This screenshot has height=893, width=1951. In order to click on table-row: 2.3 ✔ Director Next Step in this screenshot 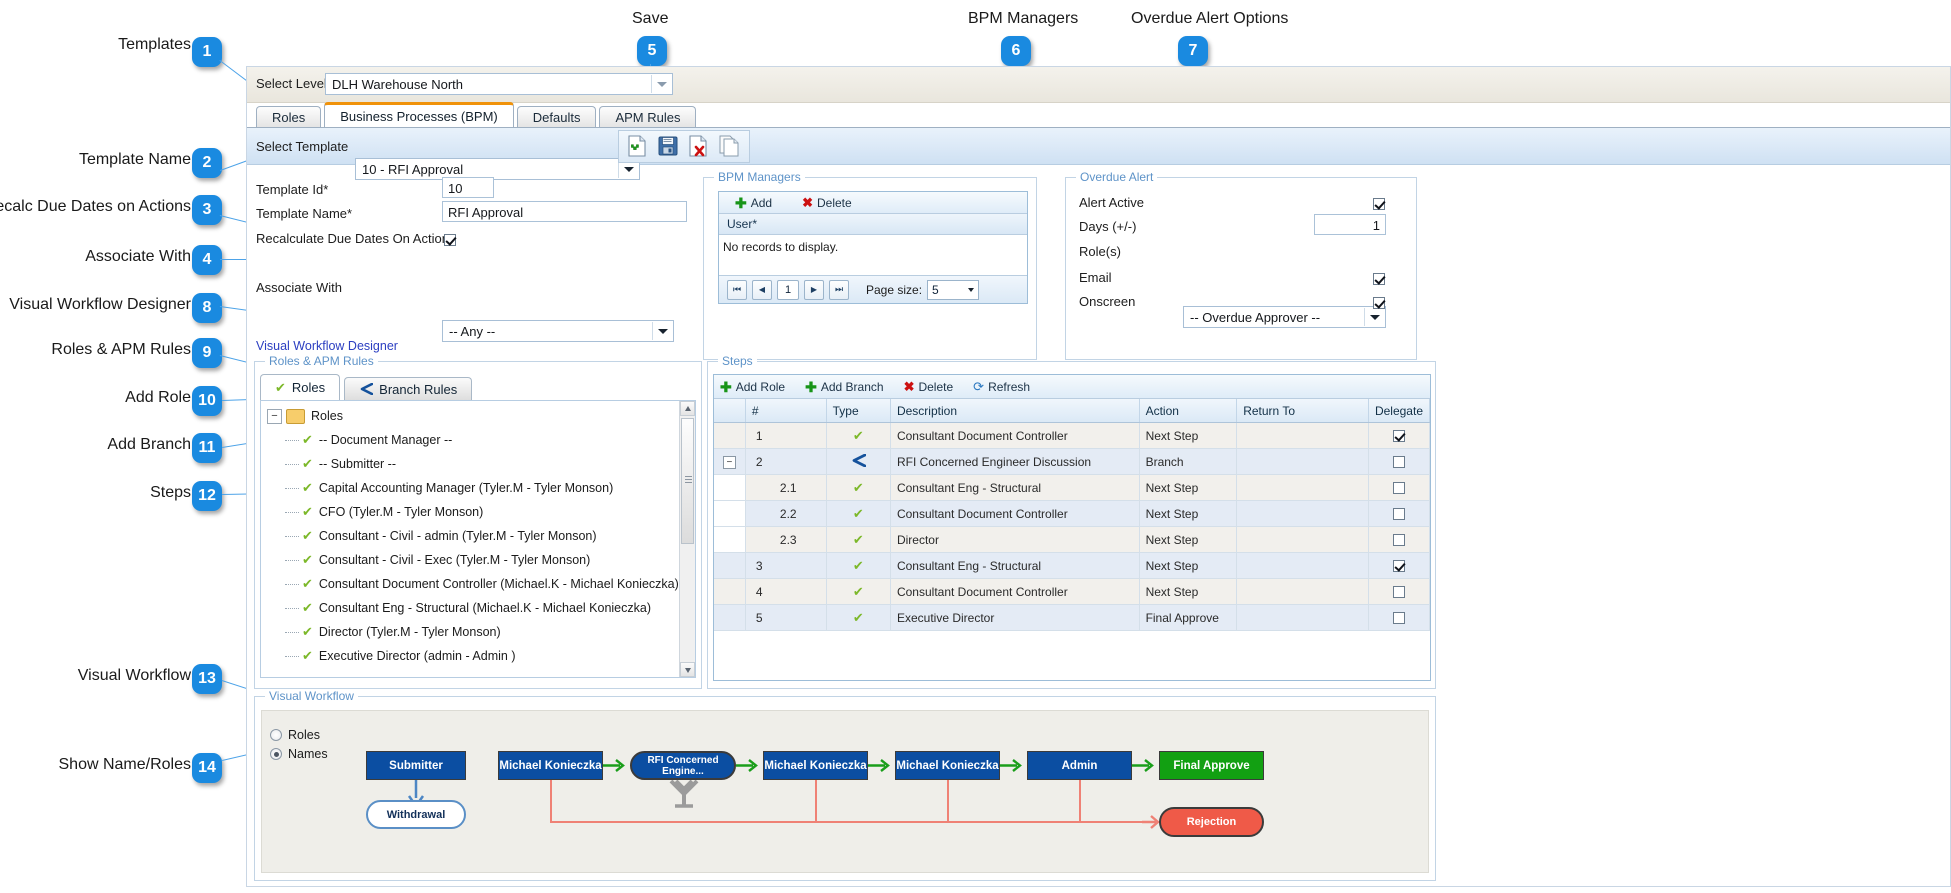, I will do `click(1072, 539)`.